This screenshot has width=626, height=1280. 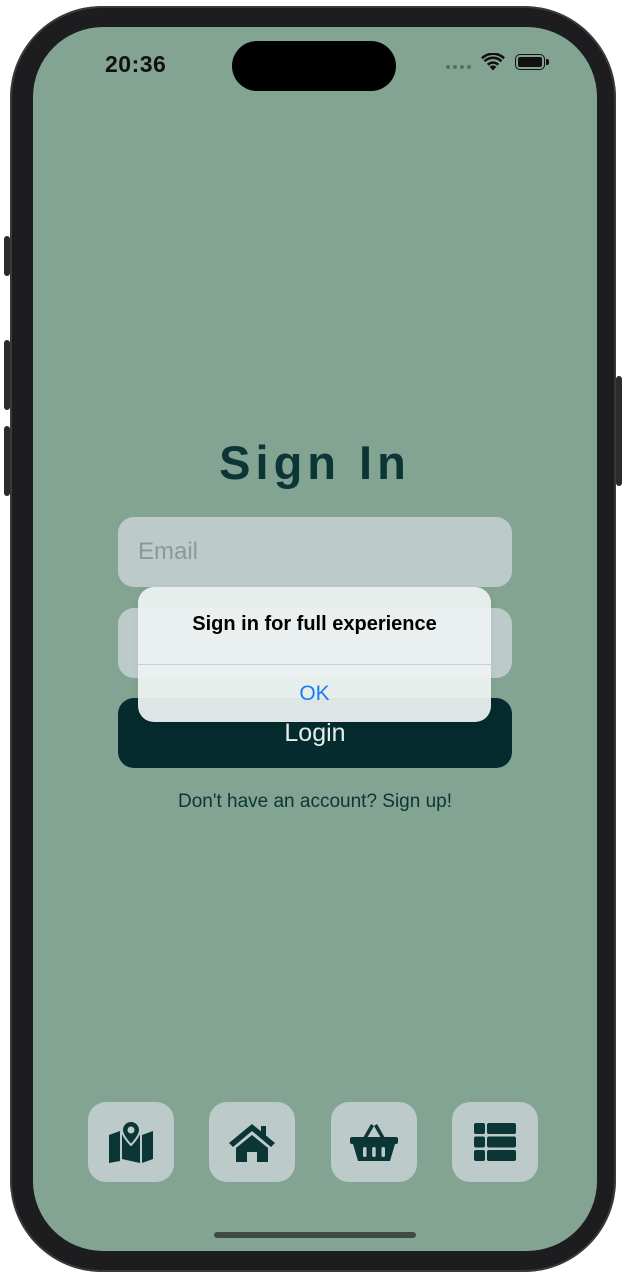 I want to click on power-button, so click(x=619, y=431).